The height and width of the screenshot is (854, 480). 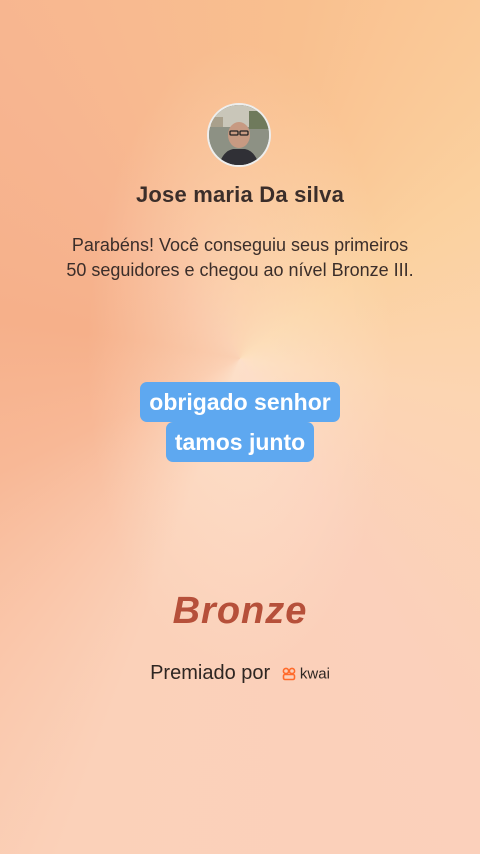 I want to click on user-caption: obrigado senhor tamos junto, so click(x=240, y=422).